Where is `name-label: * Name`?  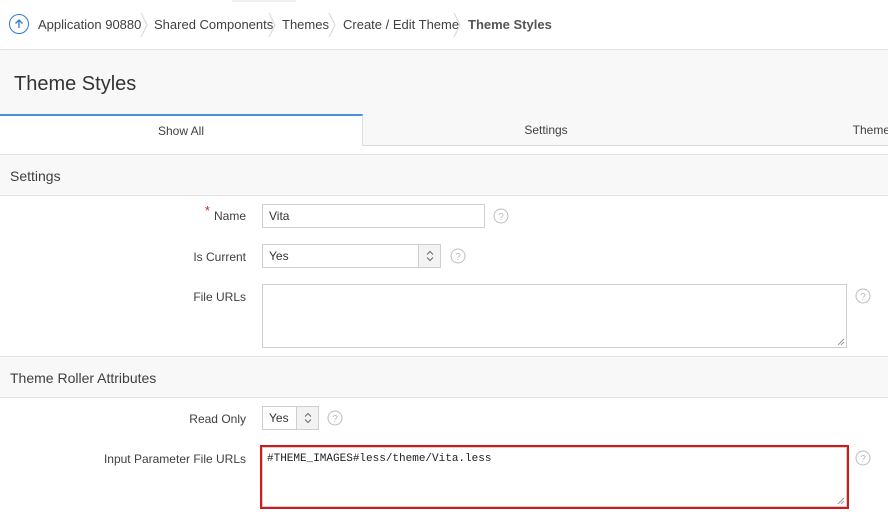
name-label: * Name is located at coordinates (126, 214).